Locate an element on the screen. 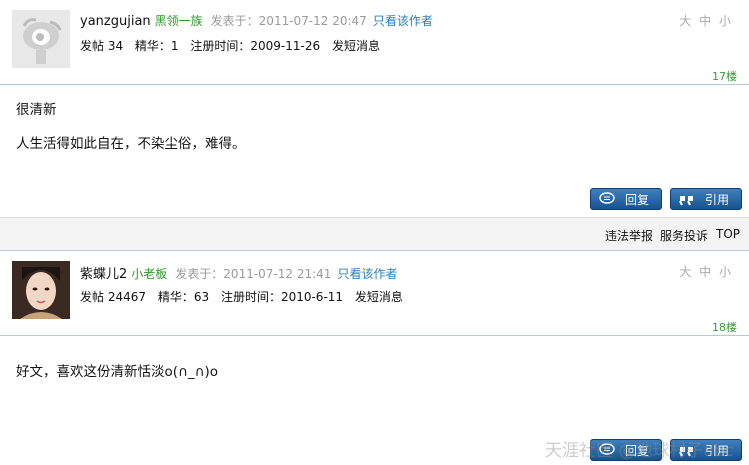 This screenshot has height=465, width=749. content-line: 好文，喜欢这份清新恬淡o(∩_∩)o is located at coordinates (117, 372).